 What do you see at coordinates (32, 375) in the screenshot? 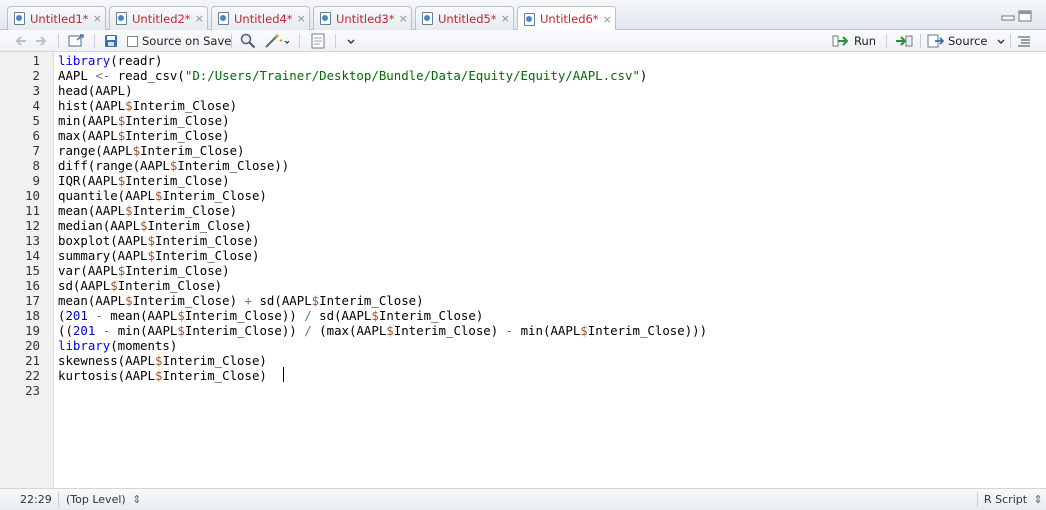
I see `line-number: 22` at bounding box center [32, 375].